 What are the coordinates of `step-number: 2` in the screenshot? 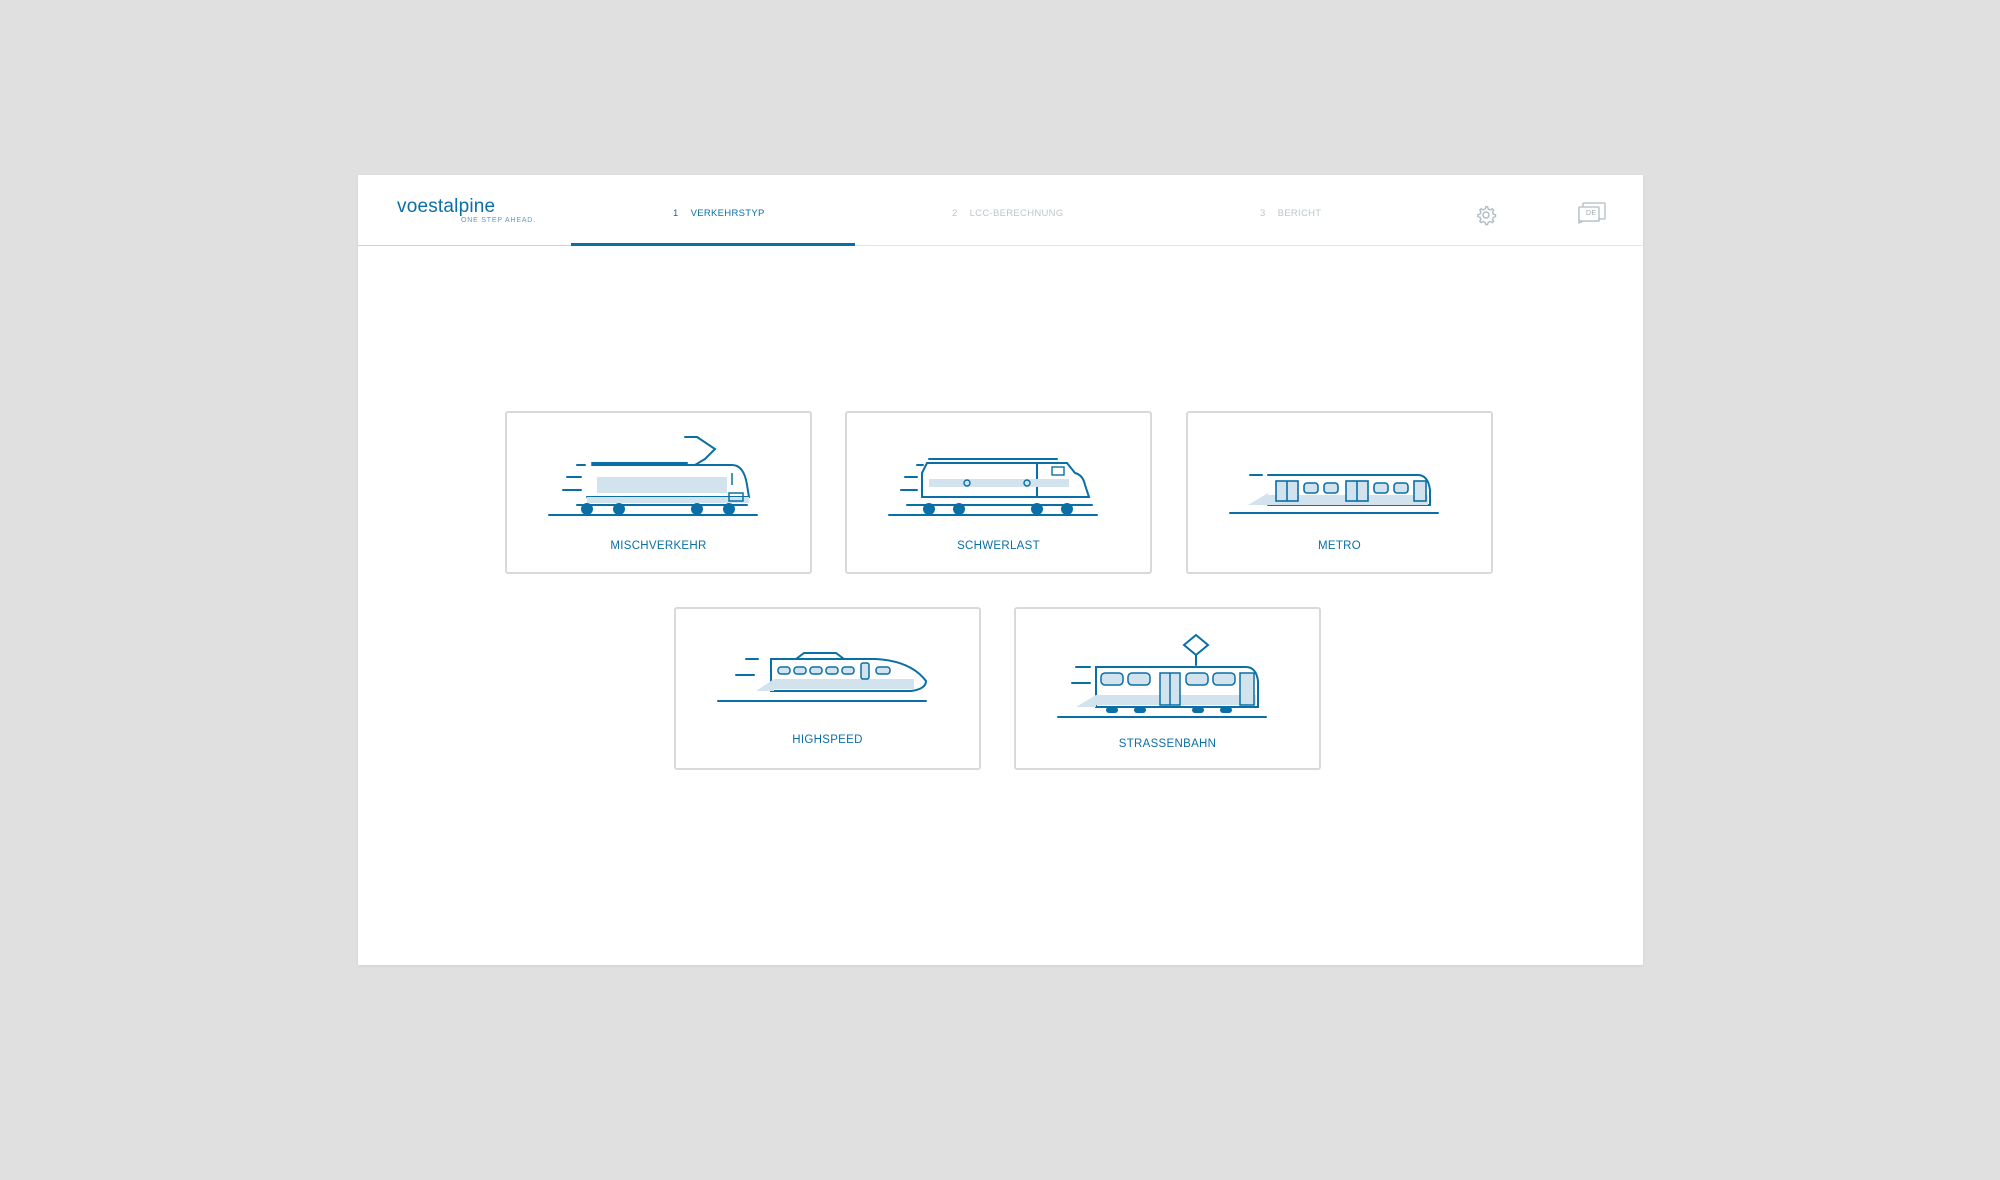 It's located at (955, 213).